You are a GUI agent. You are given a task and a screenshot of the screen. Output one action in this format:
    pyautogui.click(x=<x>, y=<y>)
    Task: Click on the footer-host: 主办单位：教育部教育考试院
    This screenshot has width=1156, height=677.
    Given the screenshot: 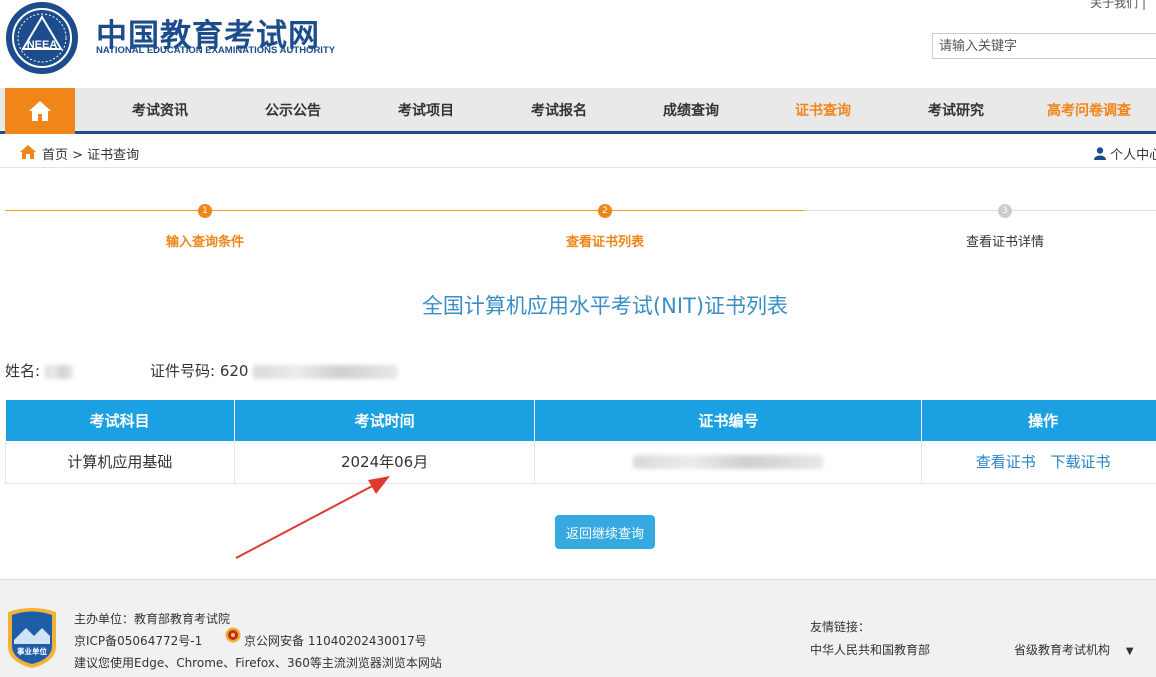 What is the action you would take?
    pyautogui.click(x=152, y=619)
    